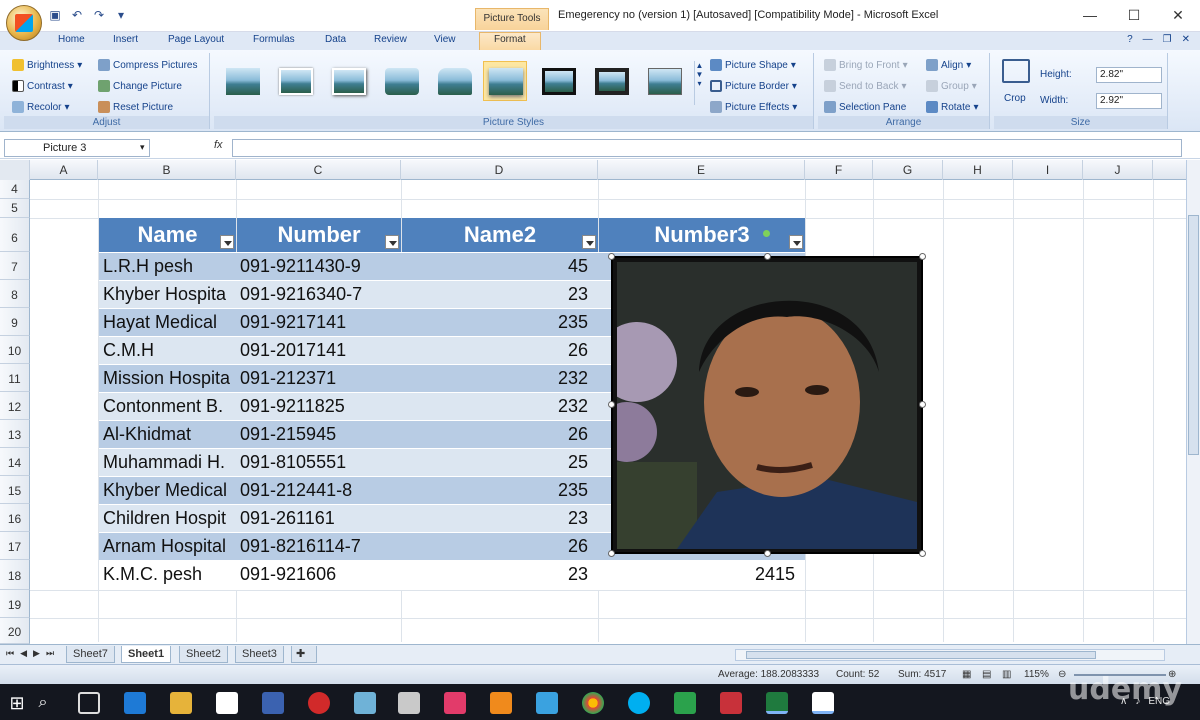 The image size is (1200, 720). What do you see at coordinates (64, 170) in the screenshot?
I see `column-header-a: A` at bounding box center [64, 170].